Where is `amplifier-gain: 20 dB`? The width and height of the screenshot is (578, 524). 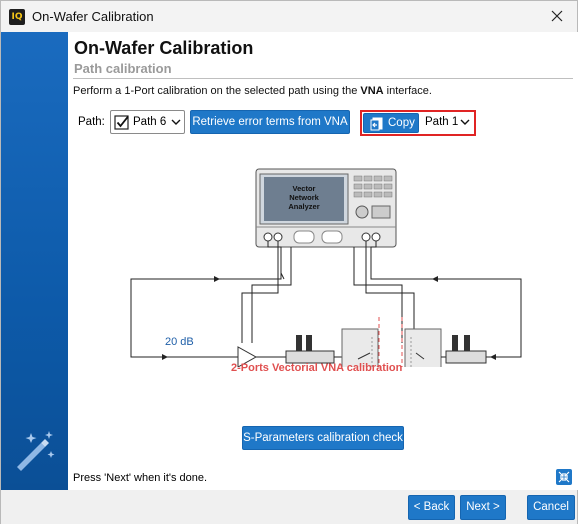
amplifier-gain: 20 dB is located at coordinates (179, 342).